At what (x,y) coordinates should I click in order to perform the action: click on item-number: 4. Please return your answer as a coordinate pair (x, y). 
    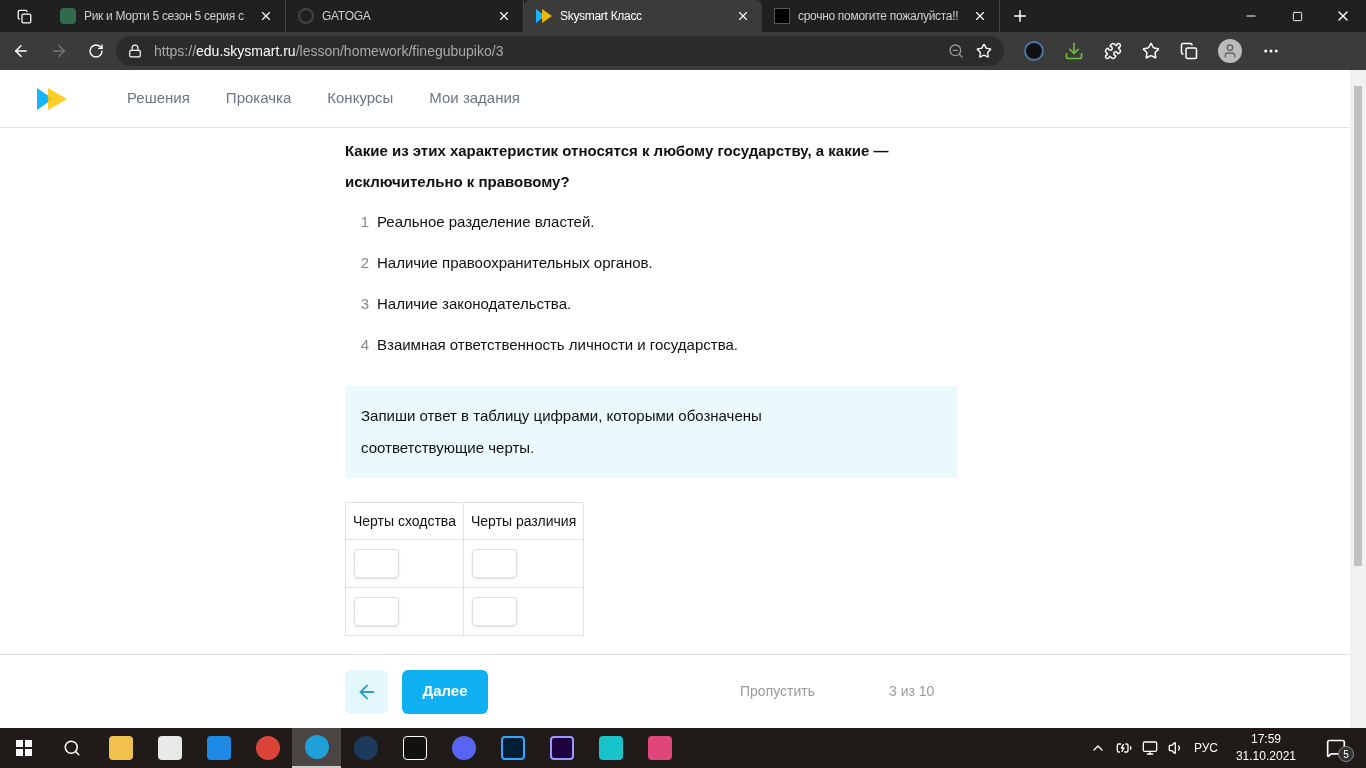
    Looking at the image, I should click on (364, 345).